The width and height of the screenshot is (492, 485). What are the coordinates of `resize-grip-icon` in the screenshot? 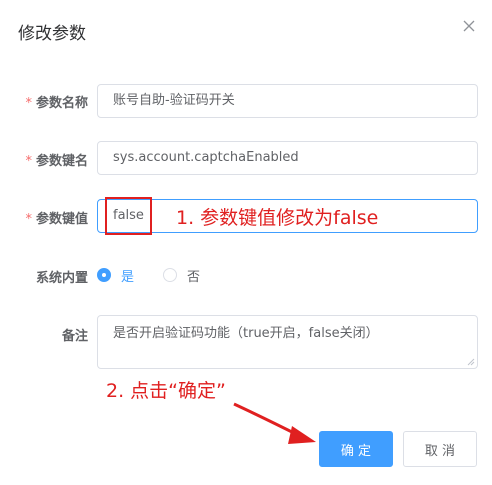 It's located at (471, 362).